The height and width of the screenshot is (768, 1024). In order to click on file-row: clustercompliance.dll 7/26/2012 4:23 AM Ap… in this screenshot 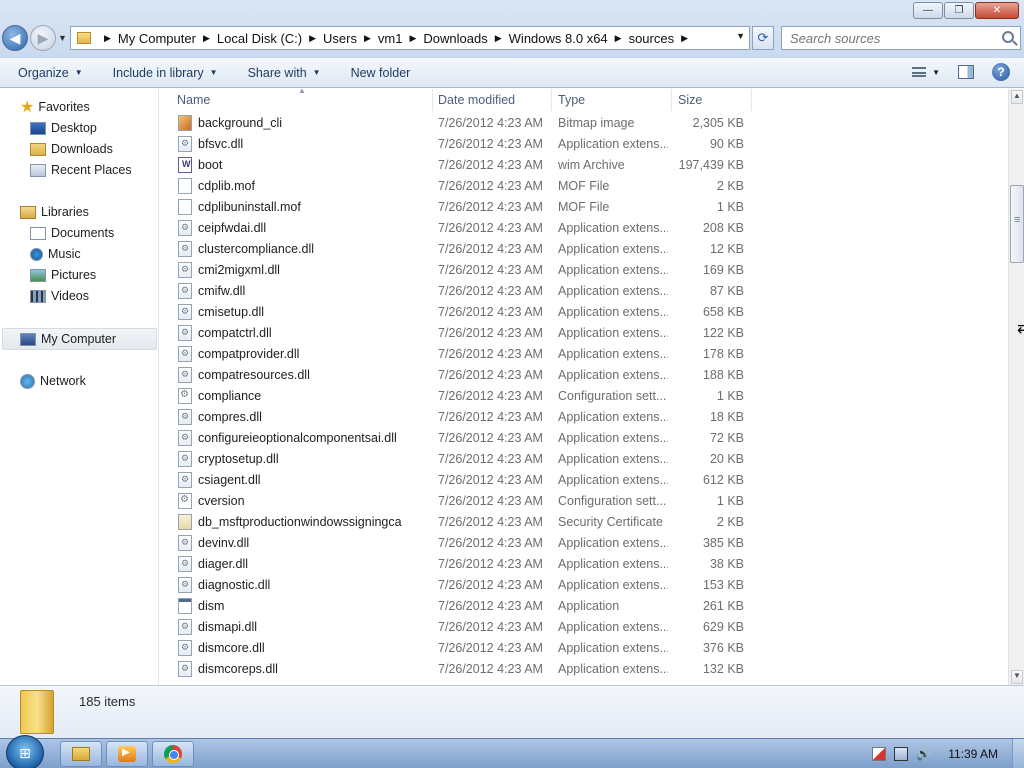, I will do `click(464, 249)`.